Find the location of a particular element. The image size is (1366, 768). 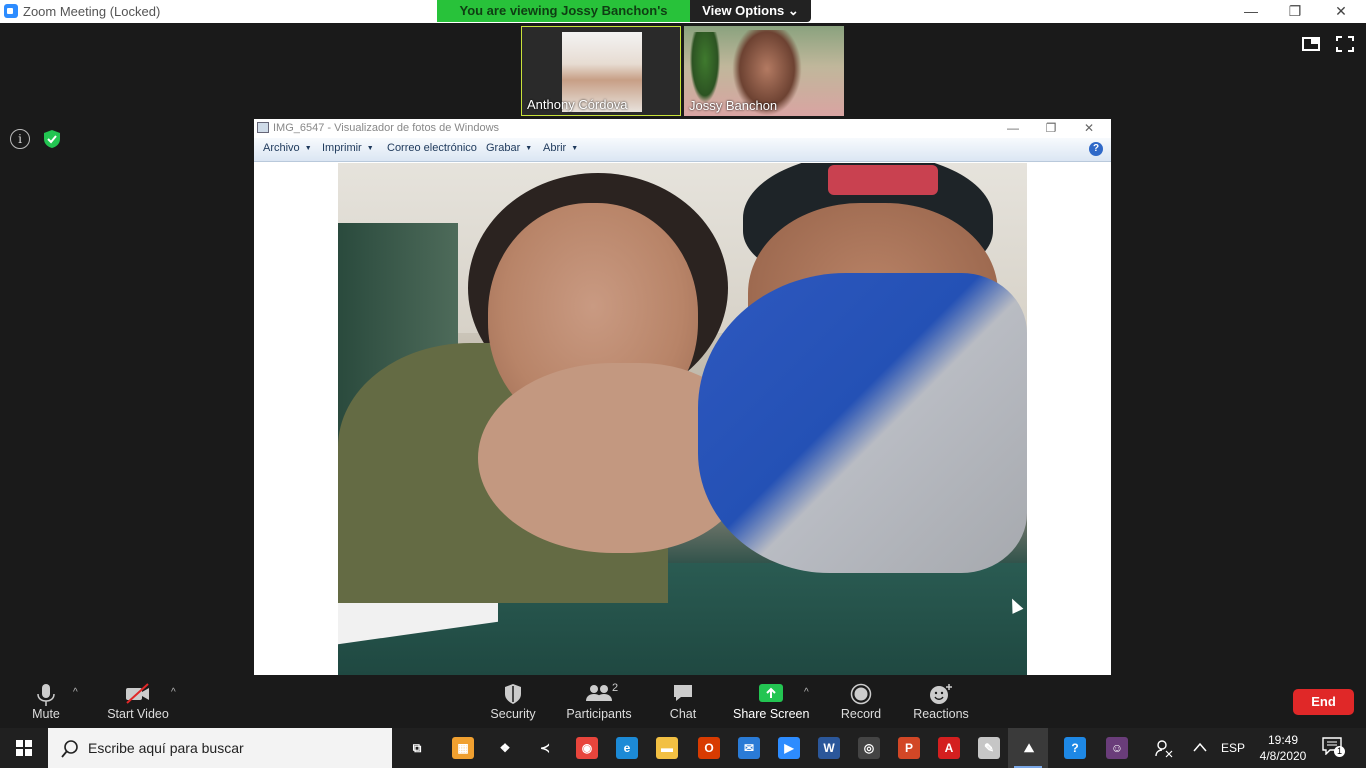

taskbar-app-paint: ✎ is located at coordinates (988, 748).